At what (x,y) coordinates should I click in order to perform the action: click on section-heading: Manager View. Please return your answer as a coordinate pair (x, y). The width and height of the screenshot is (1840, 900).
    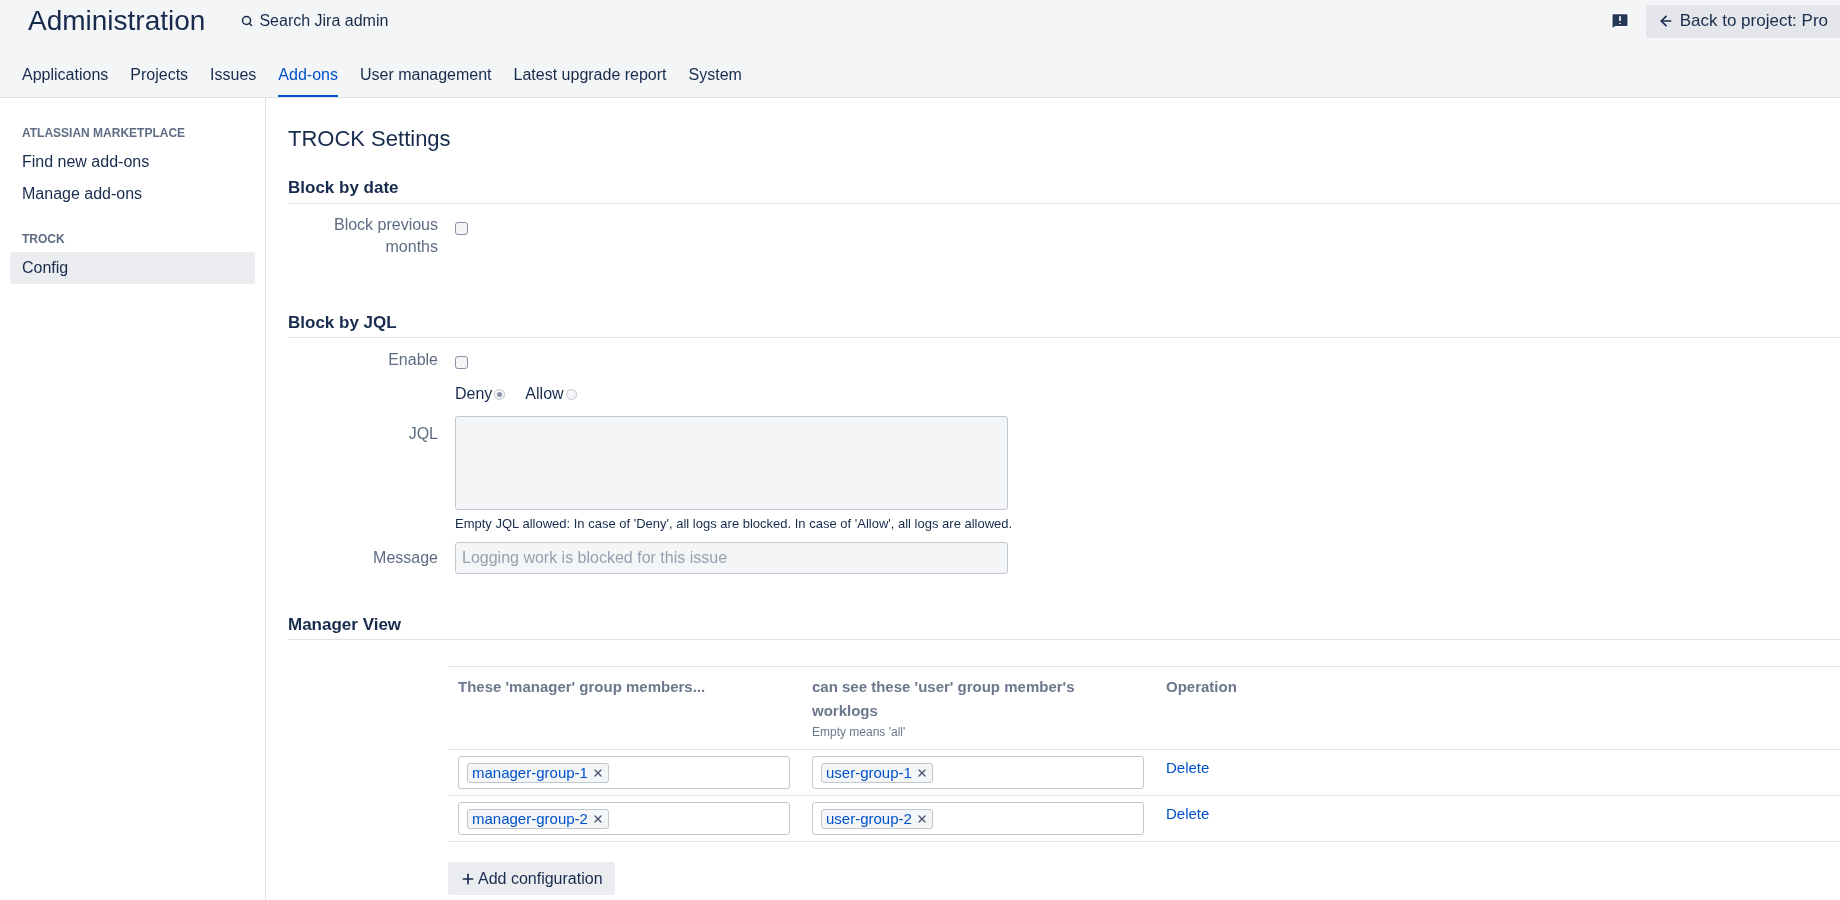
    Looking at the image, I should click on (1064, 625).